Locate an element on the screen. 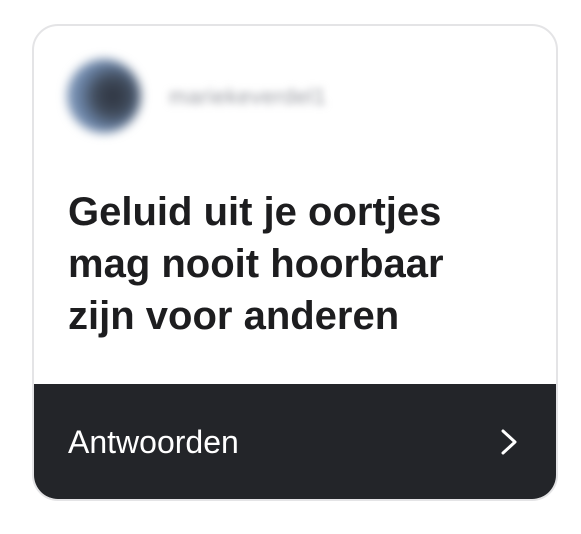  avatar is located at coordinates (104, 96).